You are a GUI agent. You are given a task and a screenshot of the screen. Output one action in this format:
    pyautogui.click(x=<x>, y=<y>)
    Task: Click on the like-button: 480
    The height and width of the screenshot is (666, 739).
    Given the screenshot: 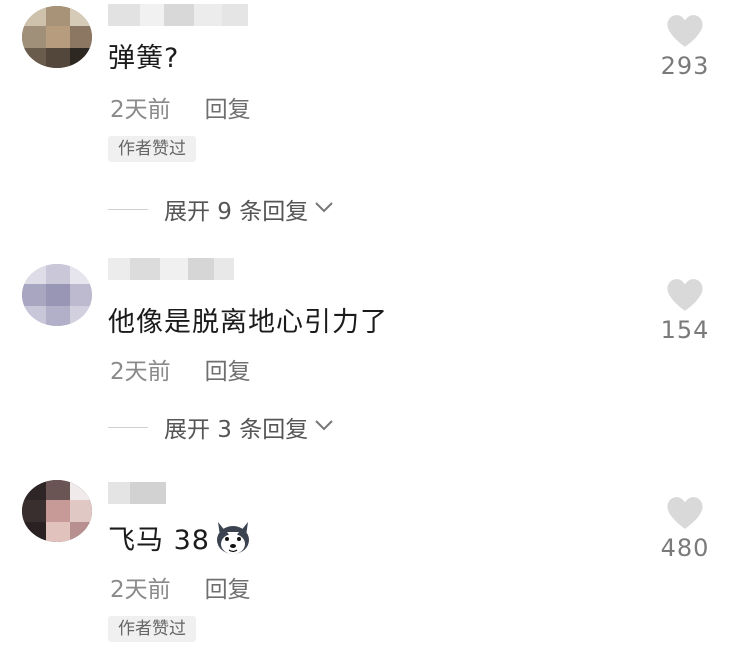 What is the action you would take?
    pyautogui.click(x=685, y=529)
    